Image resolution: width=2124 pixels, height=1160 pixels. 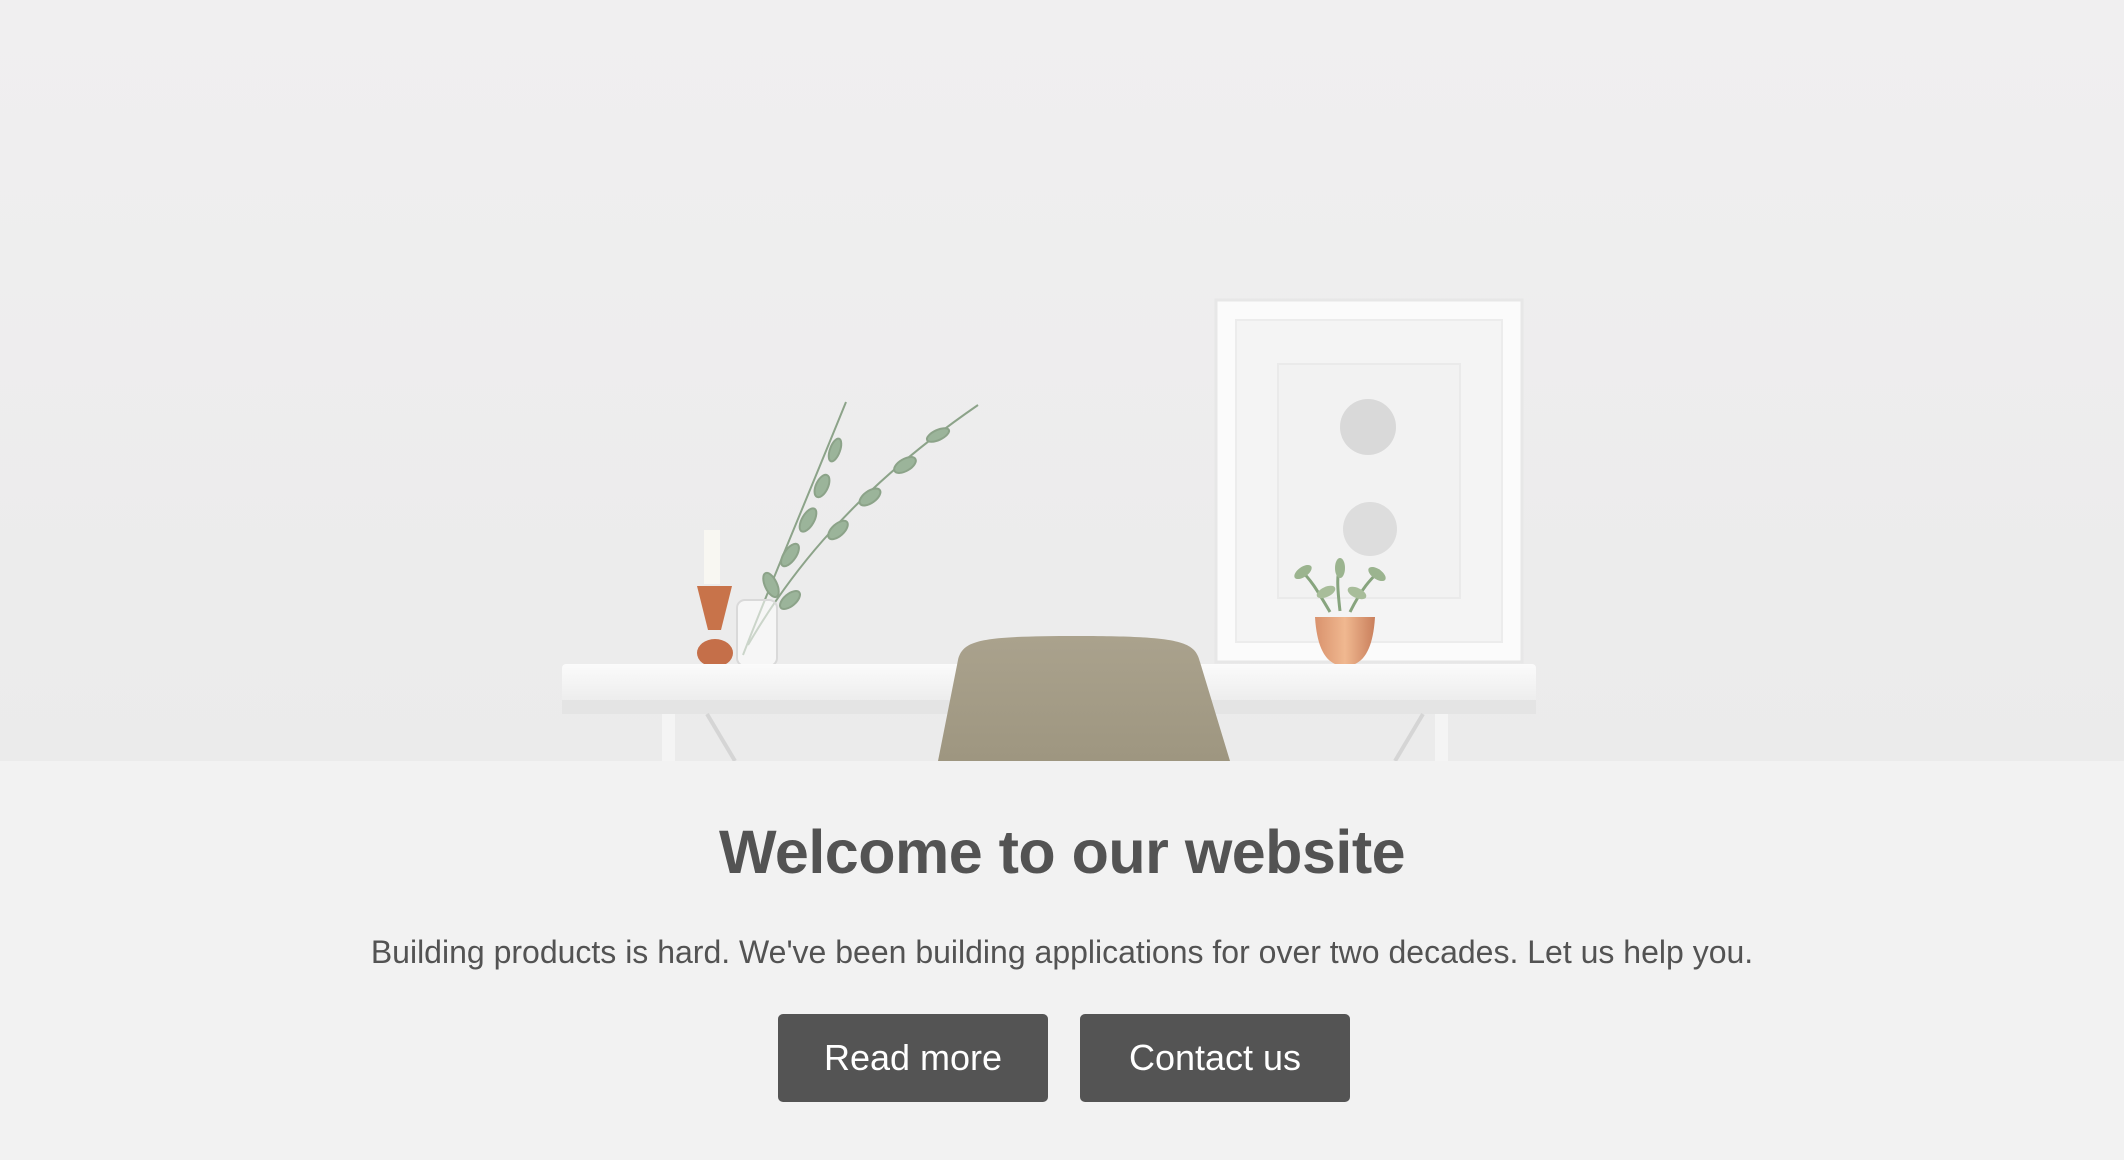 What do you see at coordinates (913, 1058) in the screenshot?
I see `read-more-button: Read more` at bounding box center [913, 1058].